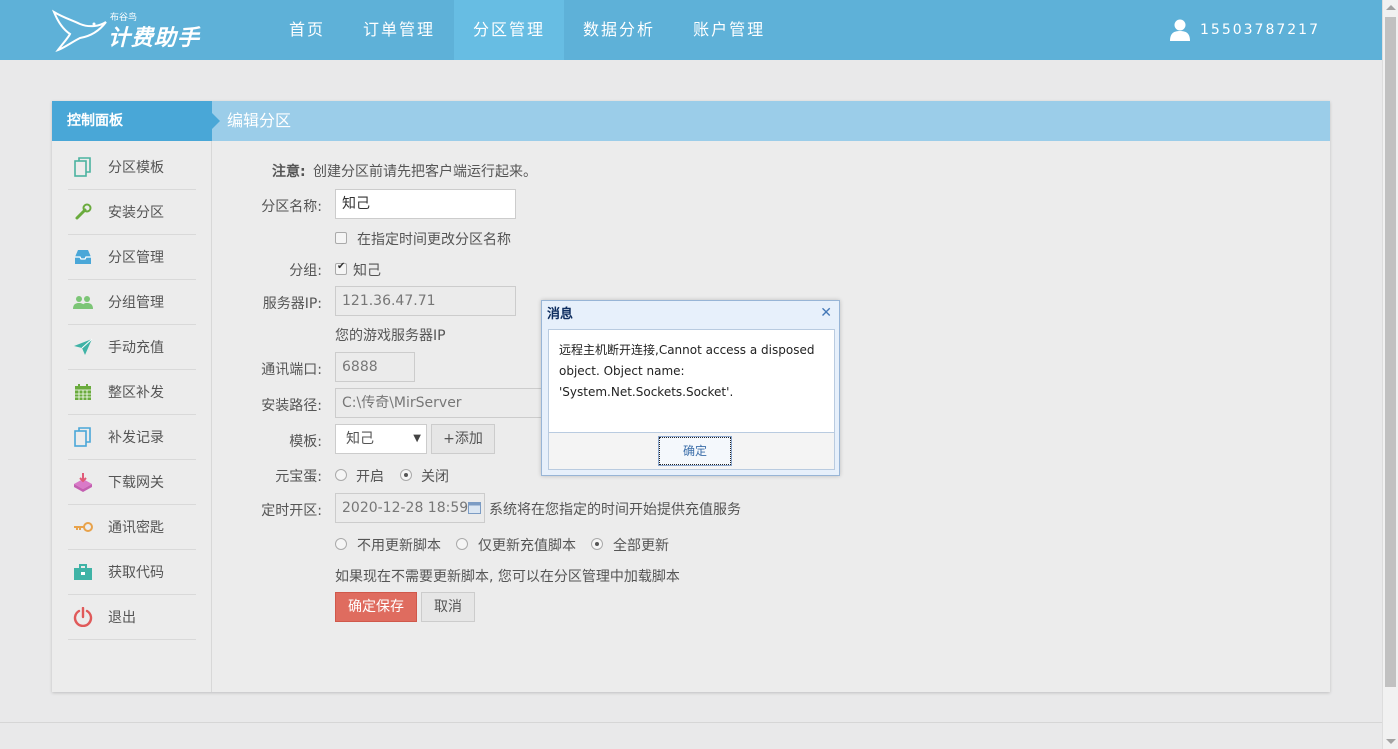  What do you see at coordinates (136, 258) in the screenshot?
I see `sidebar-item-label: 分区管理` at bounding box center [136, 258].